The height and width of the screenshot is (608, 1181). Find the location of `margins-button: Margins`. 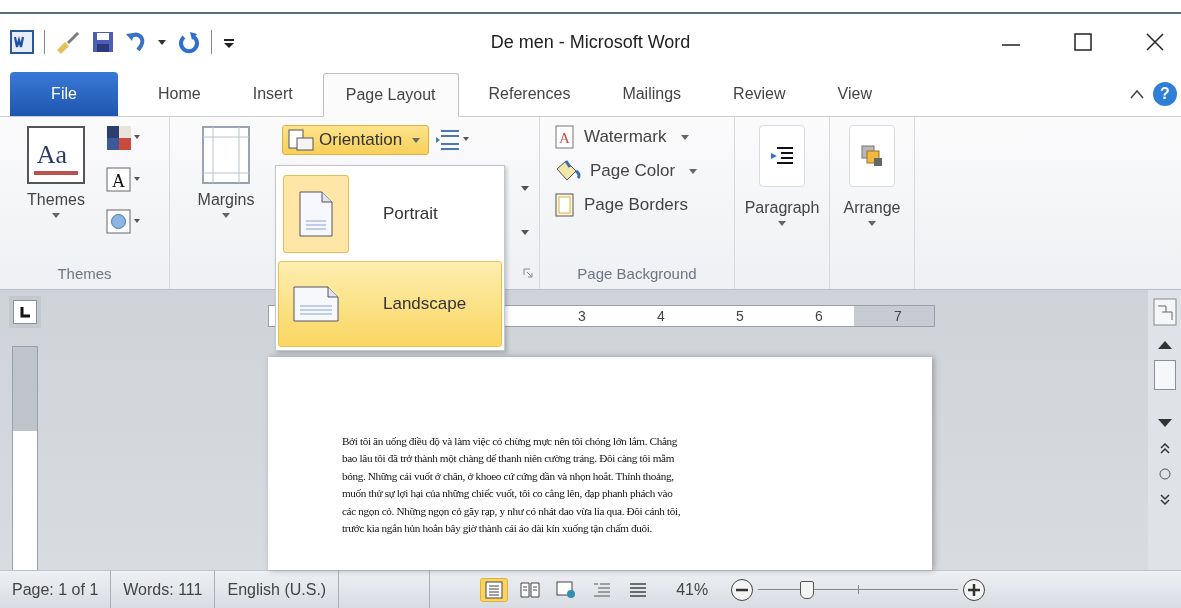

margins-button: Margins is located at coordinates (226, 171).